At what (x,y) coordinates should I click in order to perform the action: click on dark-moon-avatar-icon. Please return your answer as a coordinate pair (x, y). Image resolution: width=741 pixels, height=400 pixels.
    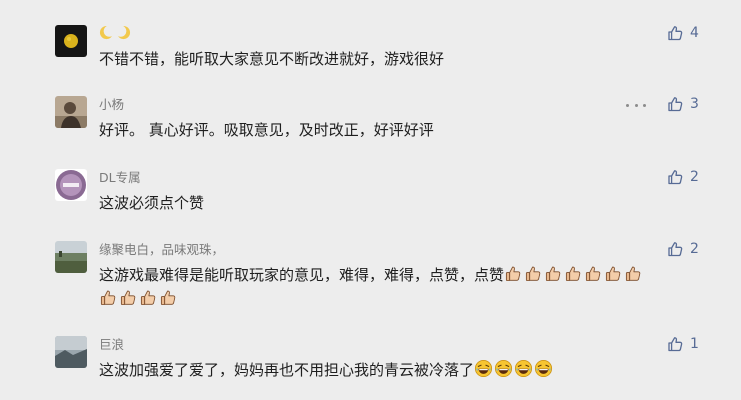
    Looking at the image, I should click on (71, 41).